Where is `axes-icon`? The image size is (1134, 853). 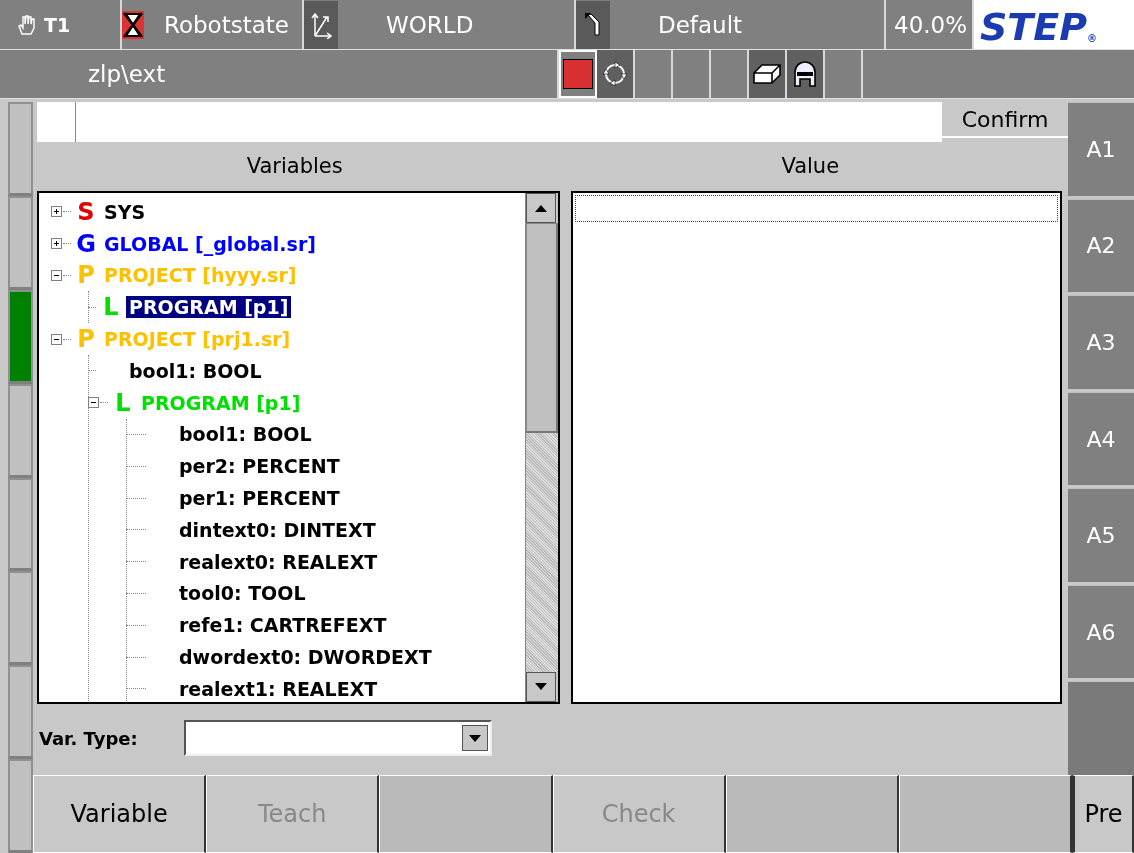 axes-icon is located at coordinates (321, 24).